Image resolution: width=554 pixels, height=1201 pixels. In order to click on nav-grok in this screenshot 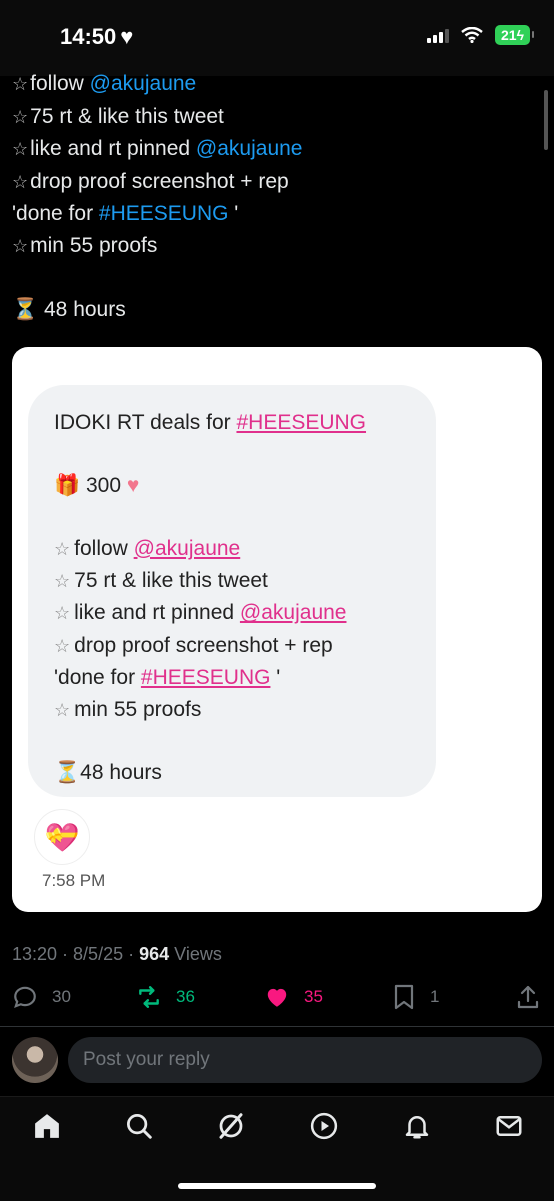, I will do `click(231, 1128)`.